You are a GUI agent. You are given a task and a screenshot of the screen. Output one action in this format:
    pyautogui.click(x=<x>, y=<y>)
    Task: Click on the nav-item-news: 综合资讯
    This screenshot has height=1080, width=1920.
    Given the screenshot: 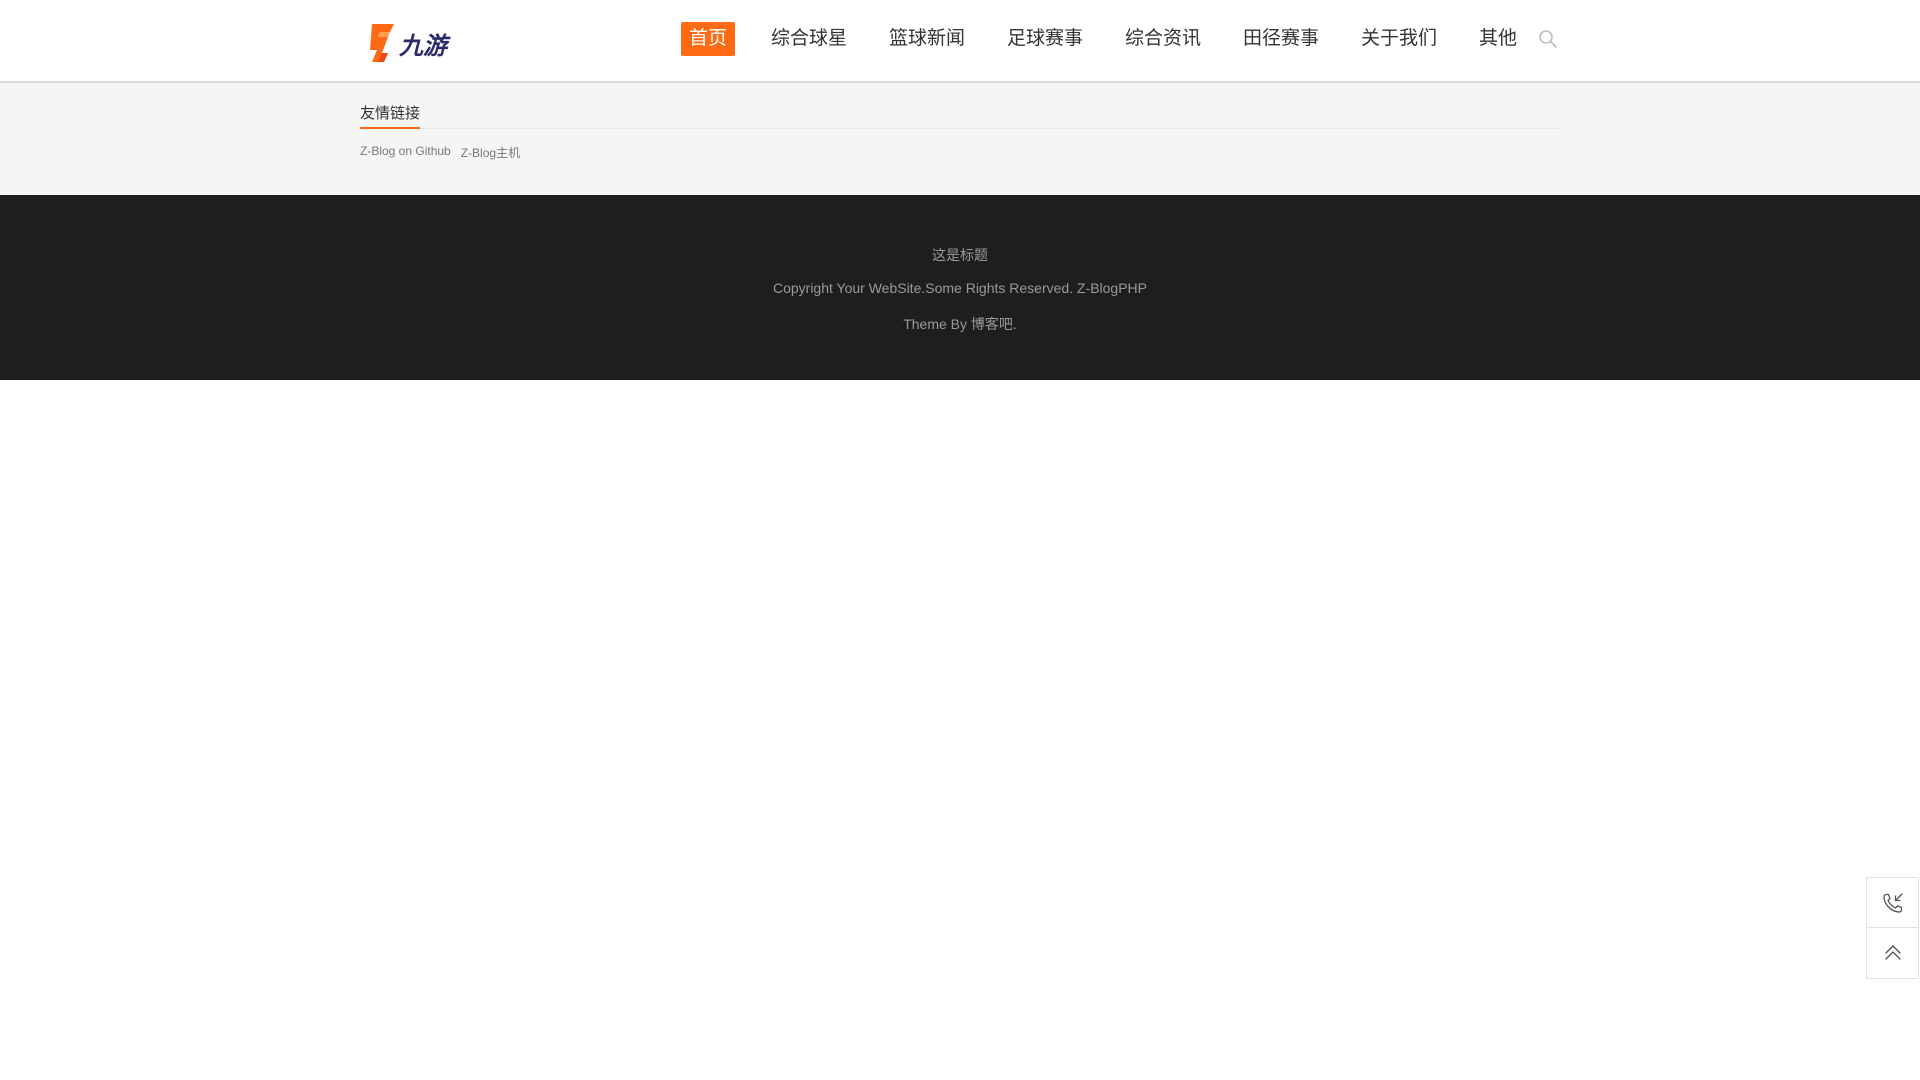 What is the action you would take?
    pyautogui.click(x=1163, y=39)
    